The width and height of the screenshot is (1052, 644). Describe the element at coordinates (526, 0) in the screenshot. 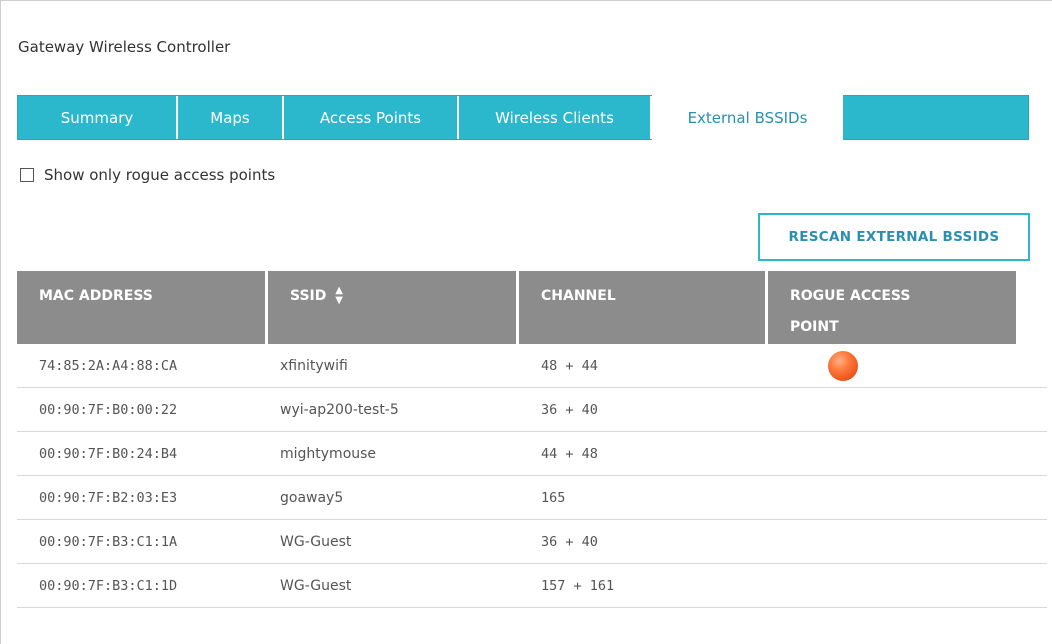

I see `frame-top-border` at that location.